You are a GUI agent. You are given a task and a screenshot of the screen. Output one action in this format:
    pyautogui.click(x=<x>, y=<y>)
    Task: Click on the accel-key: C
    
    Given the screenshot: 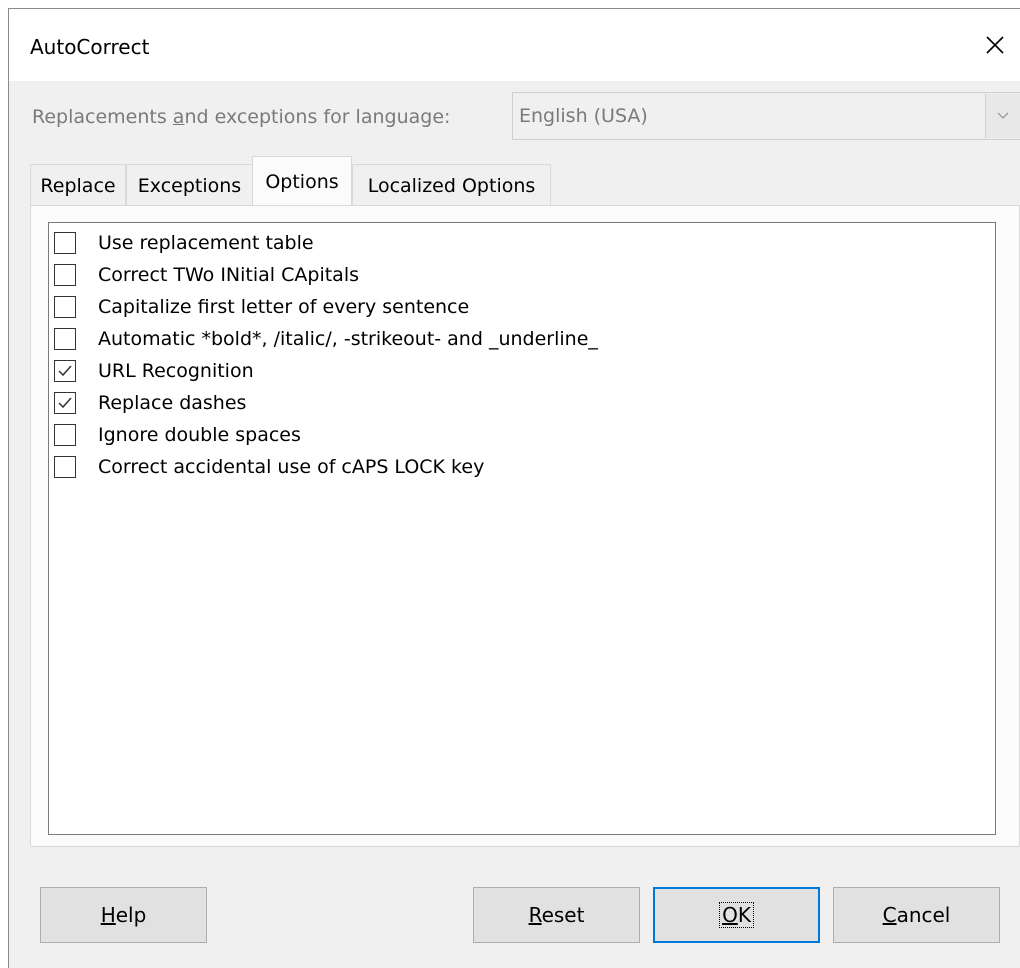 What is the action you would take?
    pyautogui.click(x=889, y=915)
    